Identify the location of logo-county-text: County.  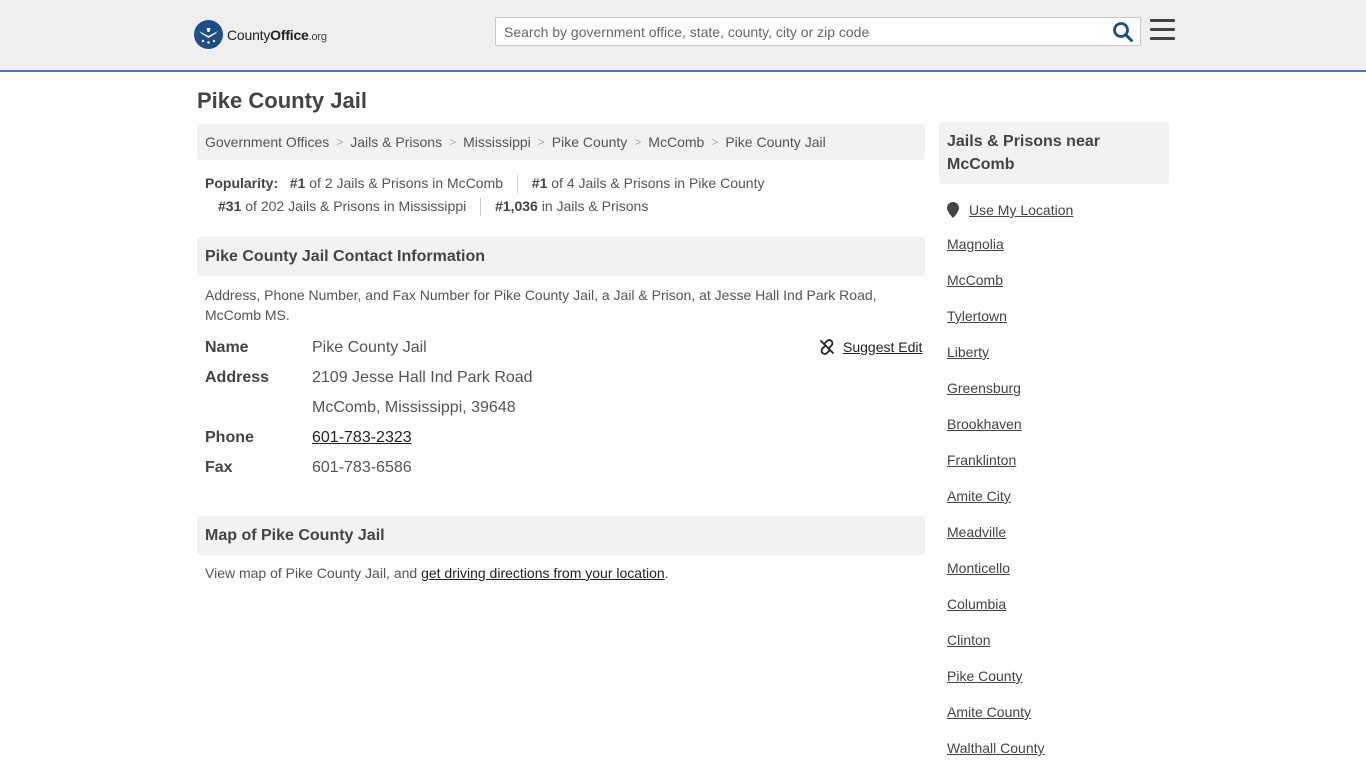
(249, 34).